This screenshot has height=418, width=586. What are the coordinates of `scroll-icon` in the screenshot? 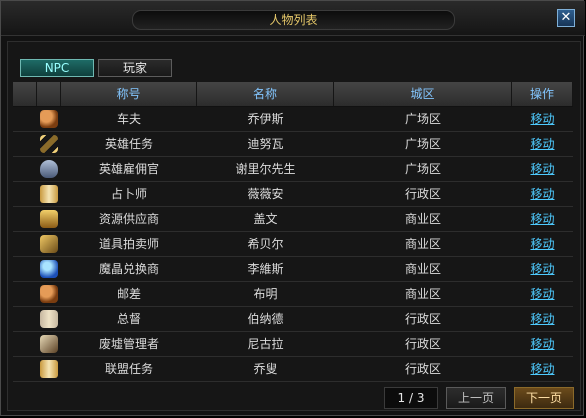 It's located at (49, 194).